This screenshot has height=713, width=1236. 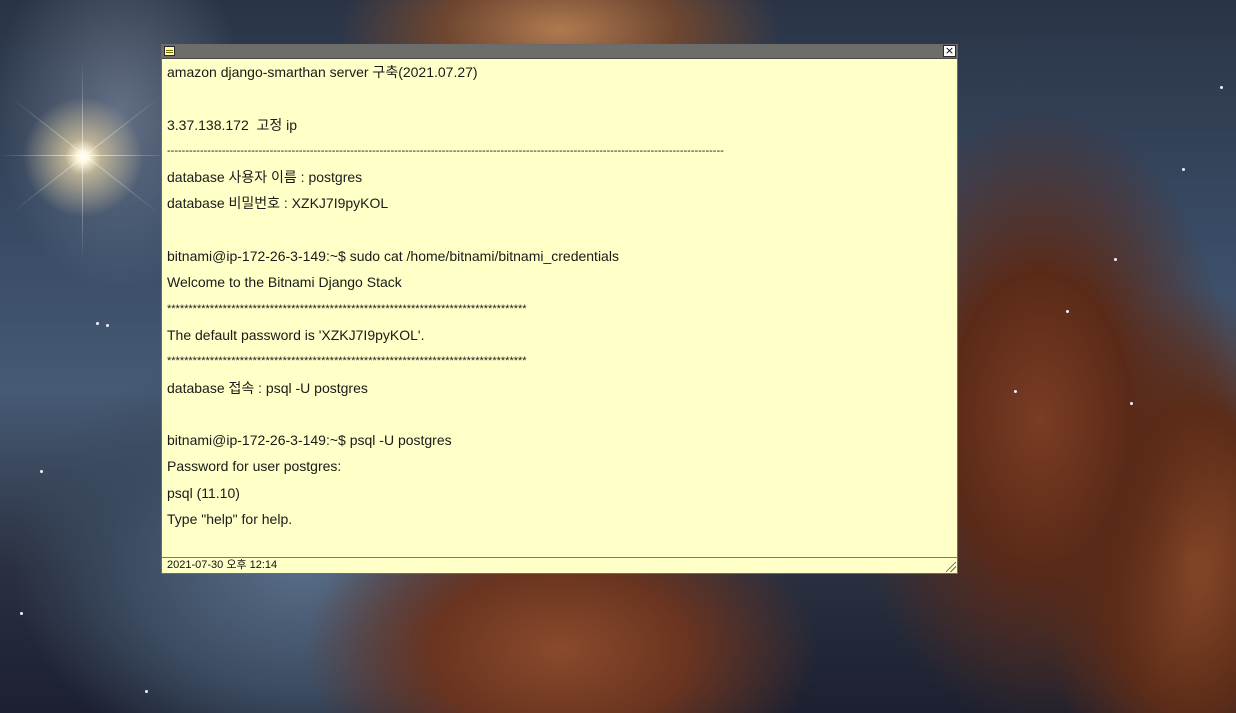 I want to click on note-line: database 접속 : psql -U postgres, so click(x=267, y=387).